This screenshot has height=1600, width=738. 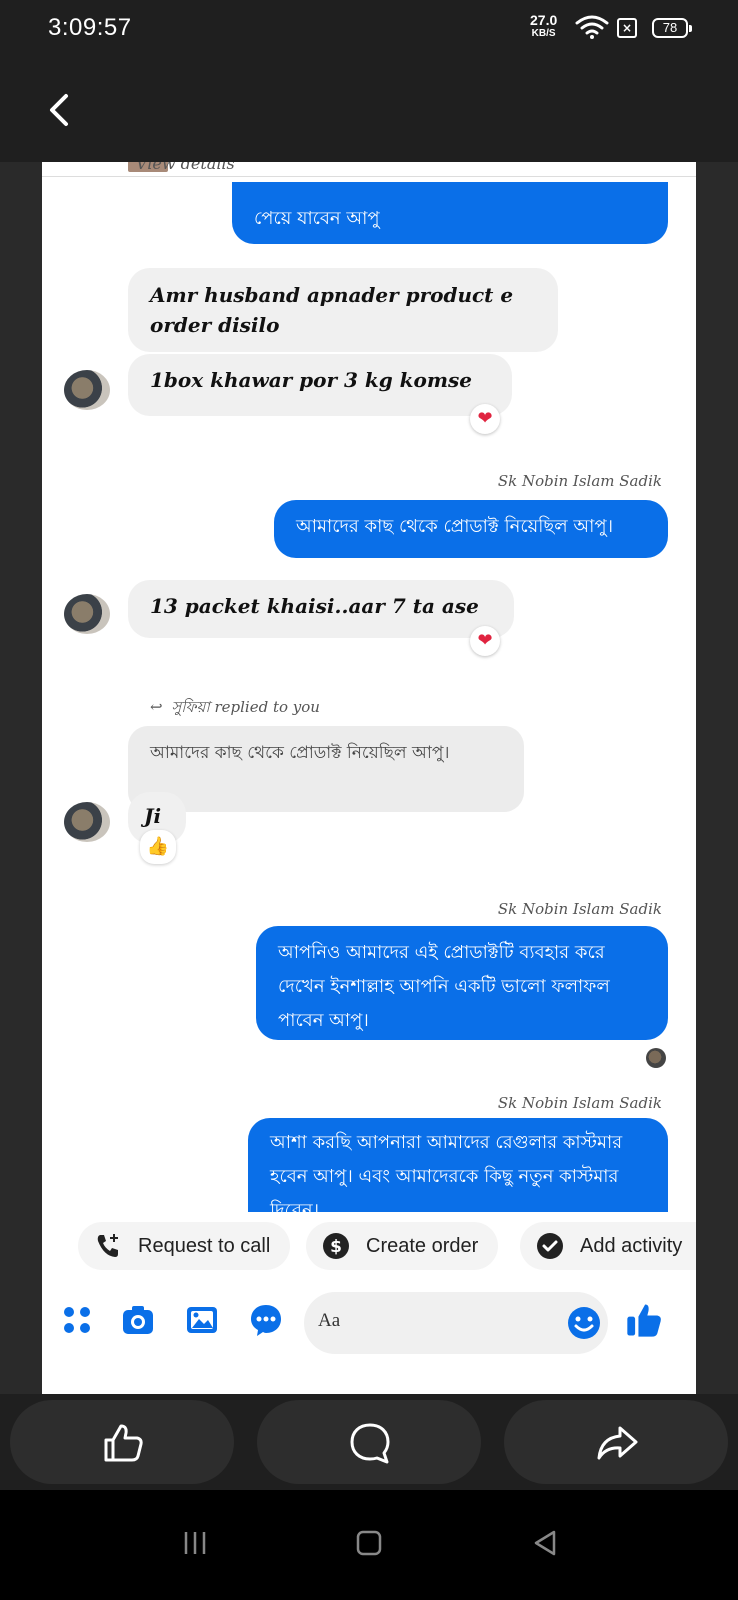 I want to click on add-activity-chip: Add activity, so click(x=608, y=1246).